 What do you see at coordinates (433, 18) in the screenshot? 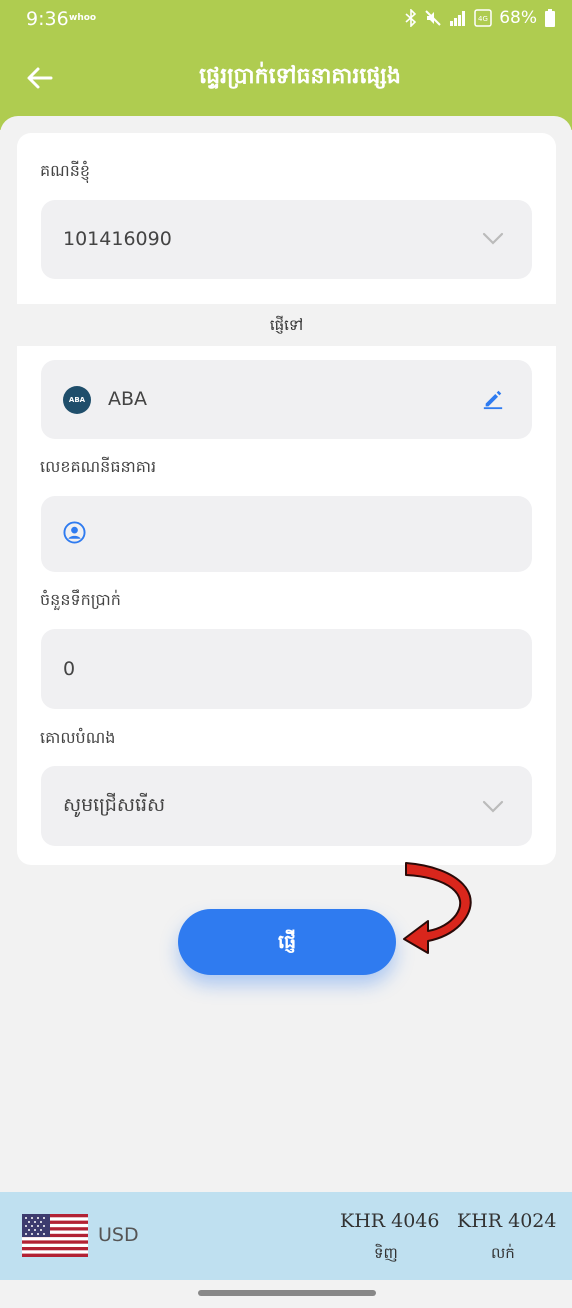
I see `mute-icon` at bounding box center [433, 18].